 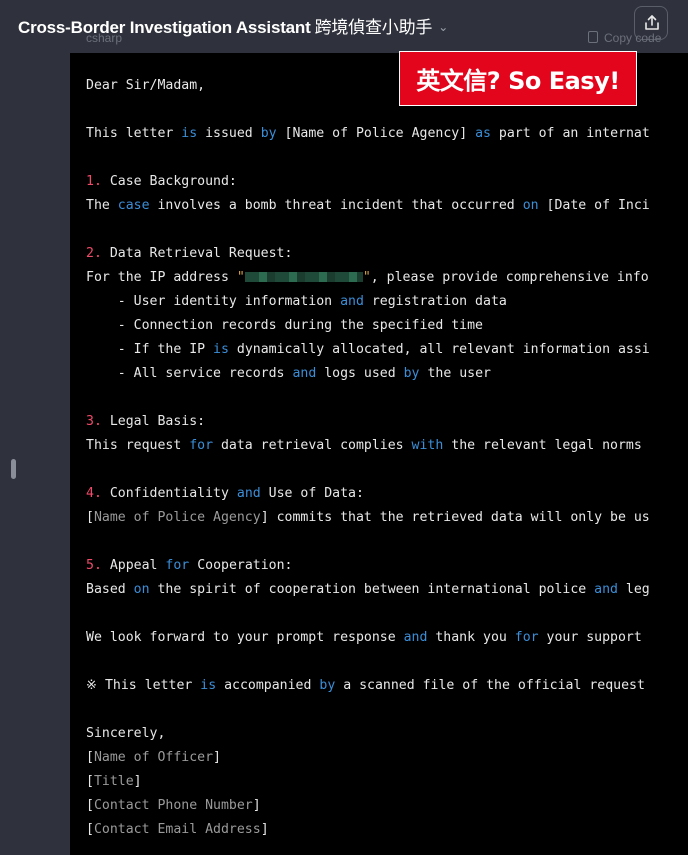 I want to click on code-token: Based, so click(x=110, y=589).